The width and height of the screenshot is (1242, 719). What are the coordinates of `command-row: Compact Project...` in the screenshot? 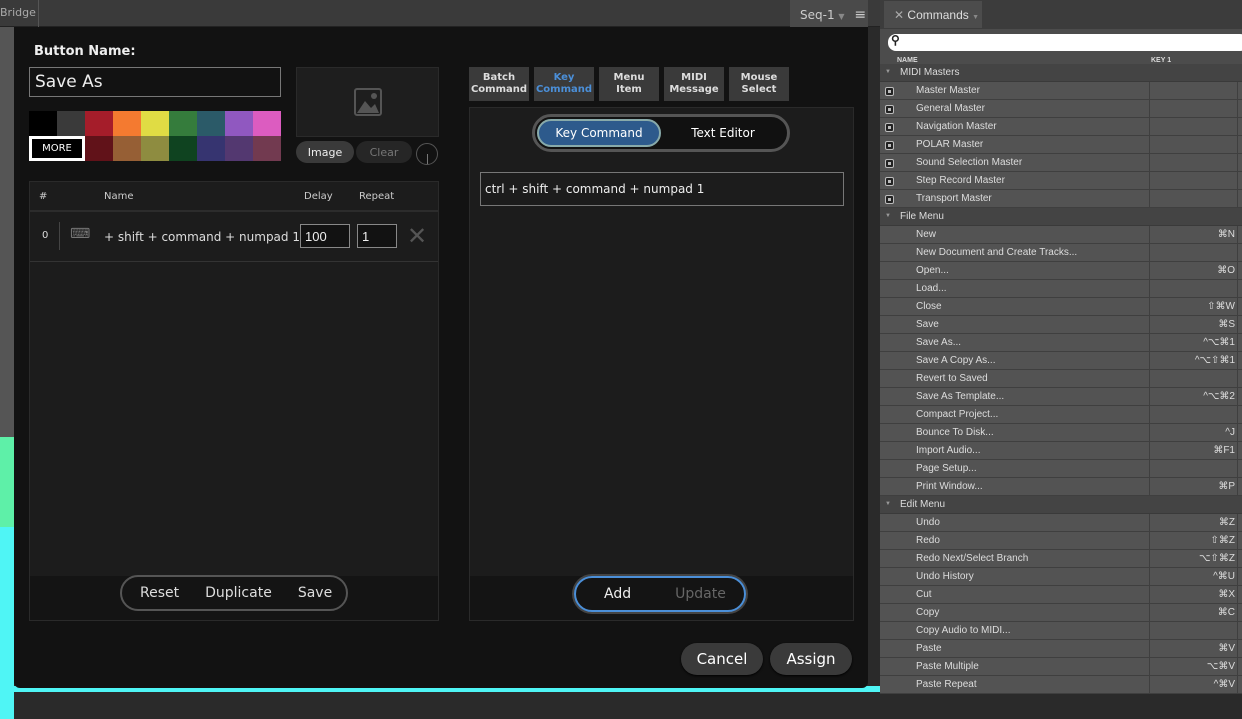 It's located at (1061, 415).